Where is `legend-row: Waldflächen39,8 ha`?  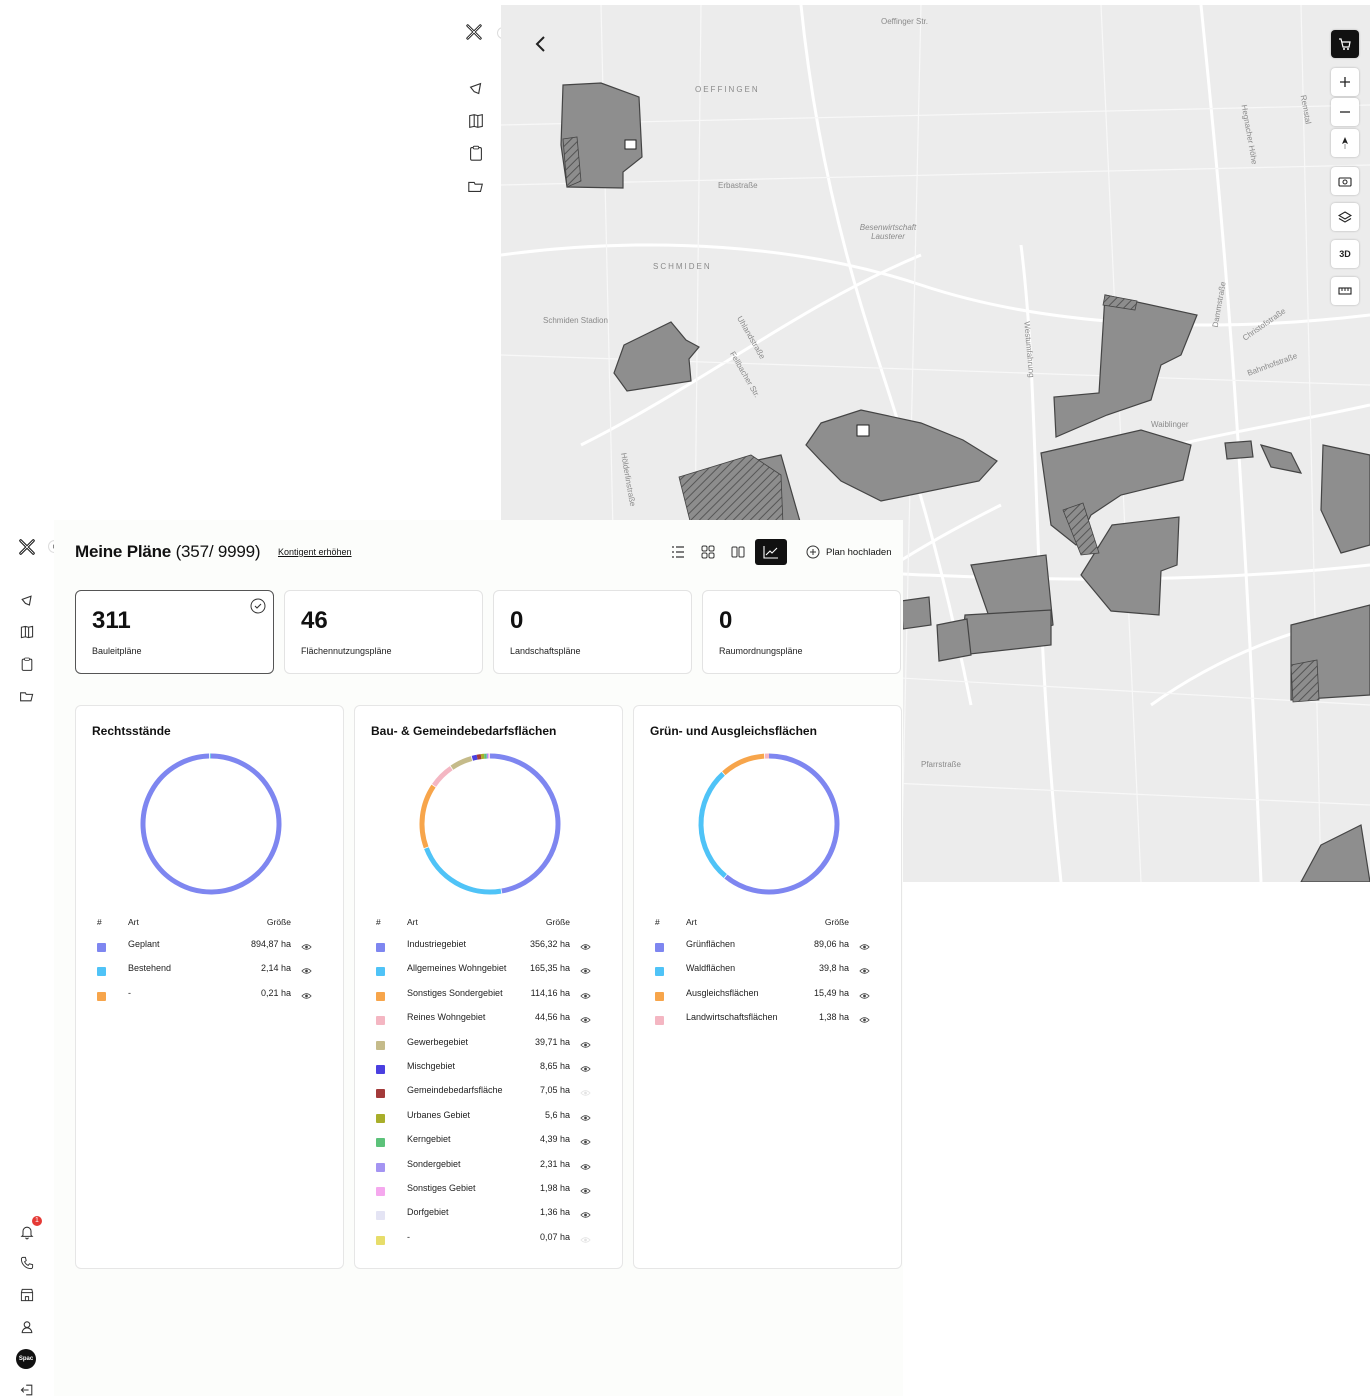
legend-row: Waldflächen39,8 ha is located at coordinates (767, 972).